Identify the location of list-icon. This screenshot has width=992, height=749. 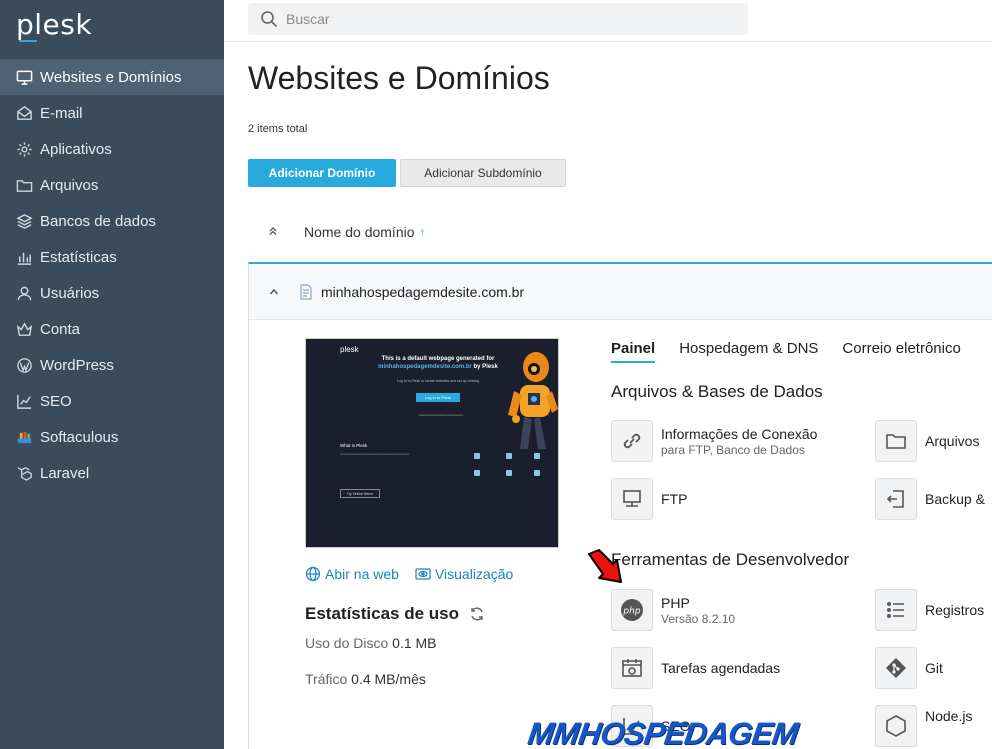
(896, 610).